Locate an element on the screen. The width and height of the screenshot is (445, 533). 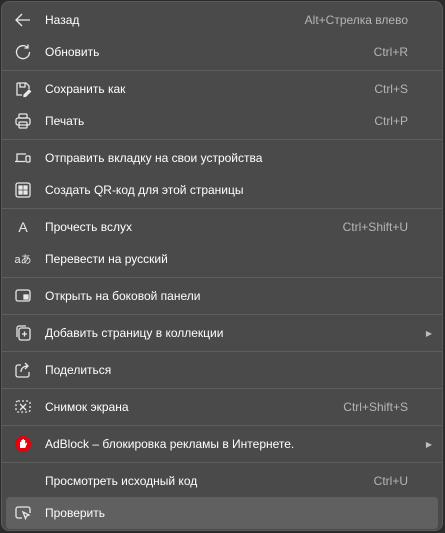
menu-item-screenshot: Снимок экрана Ctrl+Shift+S is located at coordinates (222, 407).